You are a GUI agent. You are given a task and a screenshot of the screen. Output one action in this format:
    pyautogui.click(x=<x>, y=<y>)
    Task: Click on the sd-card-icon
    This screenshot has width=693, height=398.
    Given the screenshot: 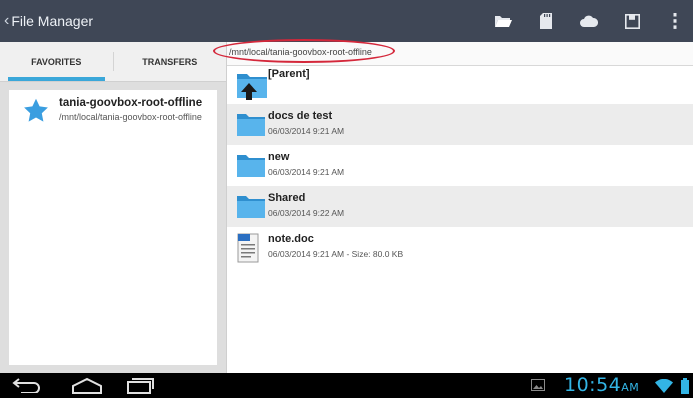 What is the action you would take?
    pyautogui.click(x=546, y=21)
    